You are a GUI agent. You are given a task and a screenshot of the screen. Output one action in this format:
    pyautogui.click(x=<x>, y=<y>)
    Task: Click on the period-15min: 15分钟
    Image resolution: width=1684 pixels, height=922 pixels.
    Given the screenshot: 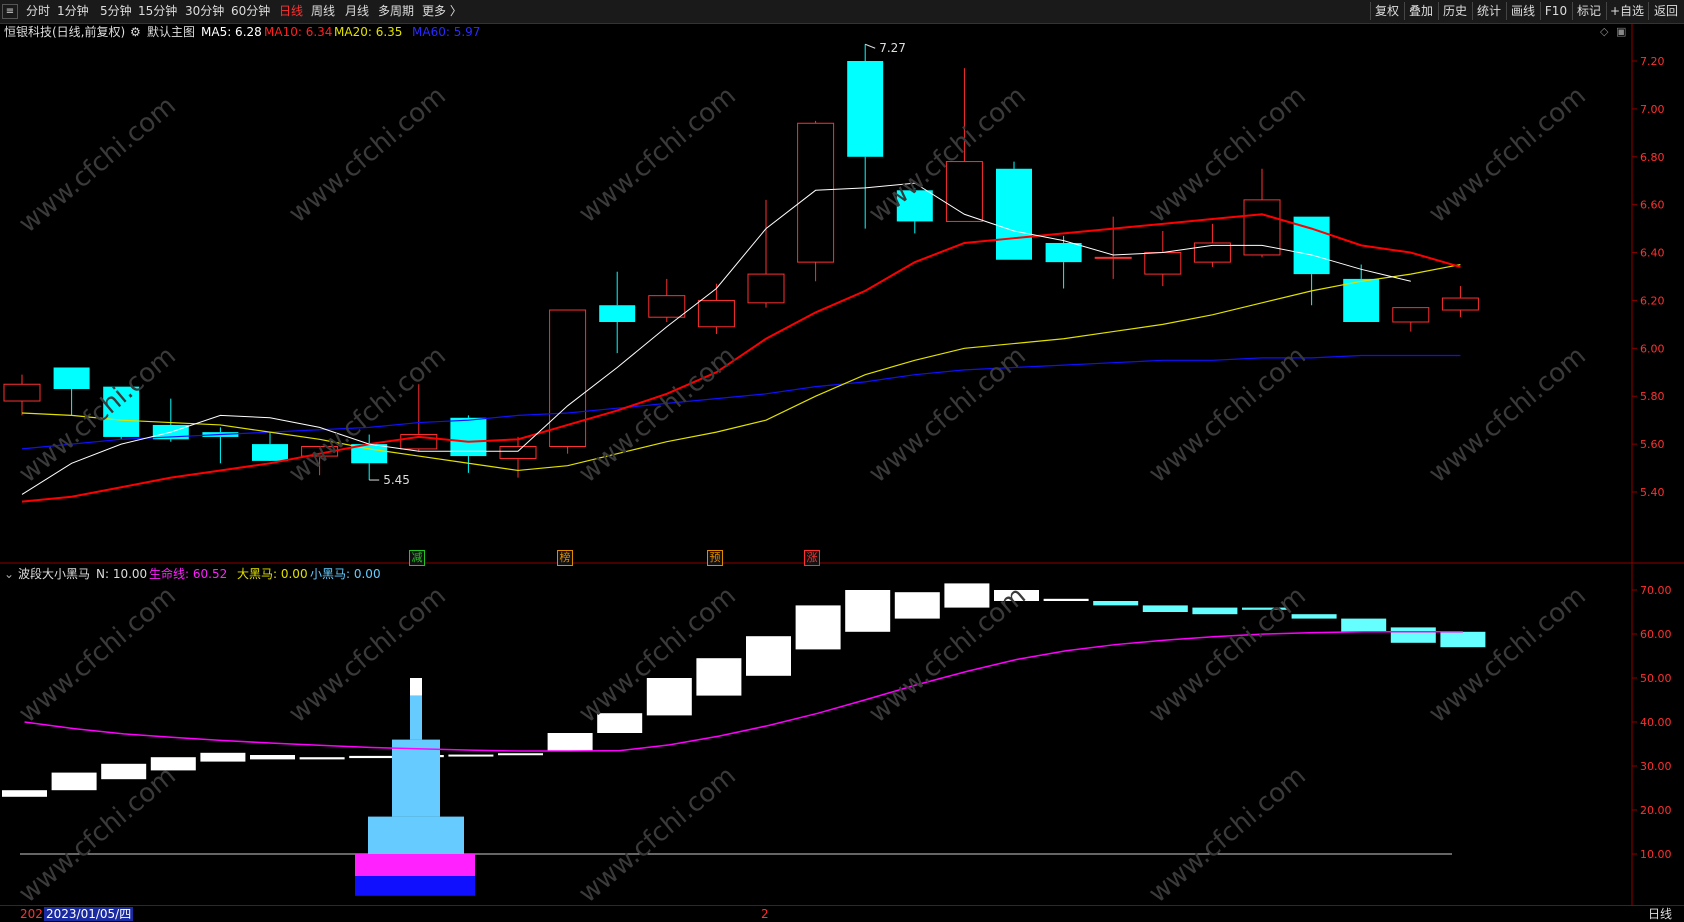 What is the action you would take?
    pyautogui.click(x=157, y=11)
    